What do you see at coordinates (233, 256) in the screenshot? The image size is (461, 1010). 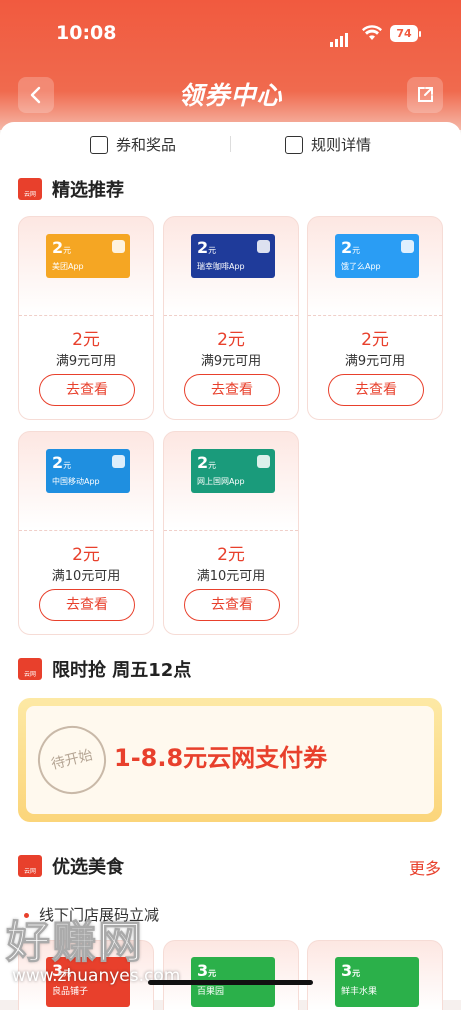 I see `coupon-ticket: 2元 瑞幸咖啡App` at bounding box center [233, 256].